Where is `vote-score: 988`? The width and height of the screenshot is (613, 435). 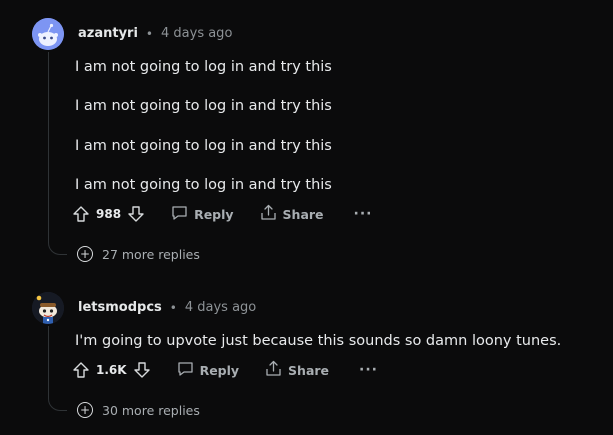 vote-score: 988 is located at coordinates (109, 214).